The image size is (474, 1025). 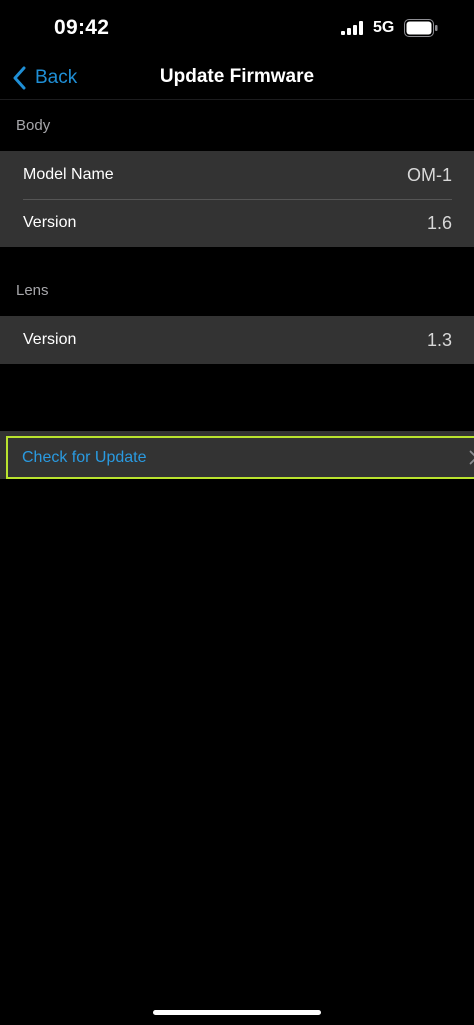 What do you see at coordinates (50, 339) in the screenshot?
I see `lens-version-label: Version` at bounding box center [50, 339].